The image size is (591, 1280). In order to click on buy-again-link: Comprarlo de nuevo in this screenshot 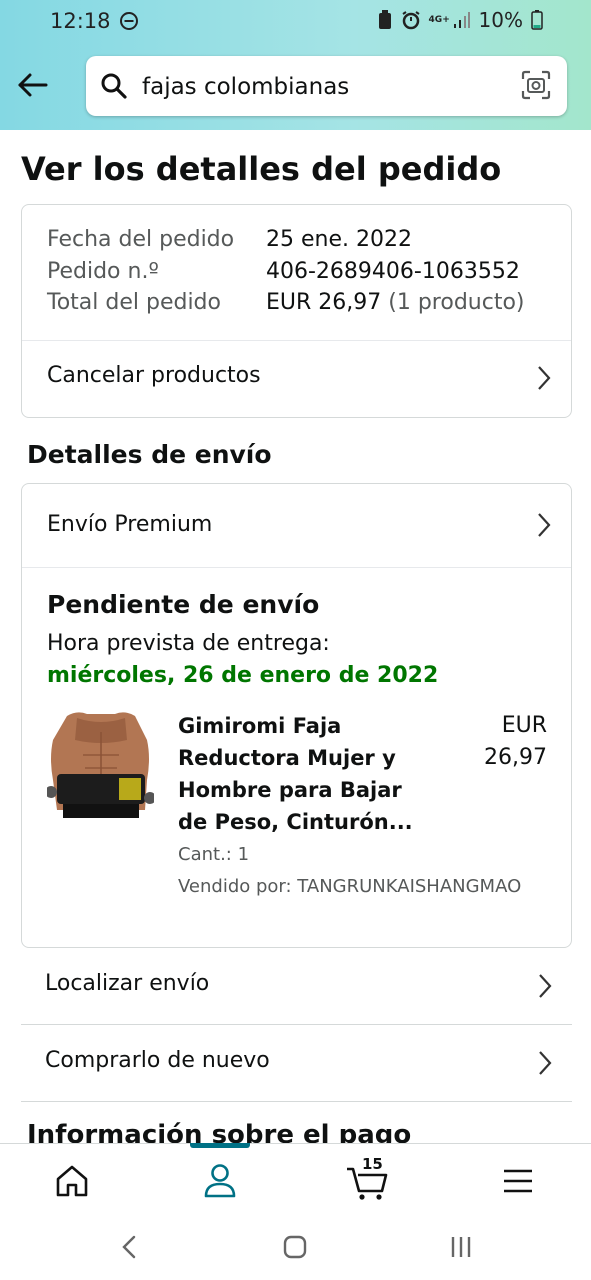, I will do `click(296, 1062)`.